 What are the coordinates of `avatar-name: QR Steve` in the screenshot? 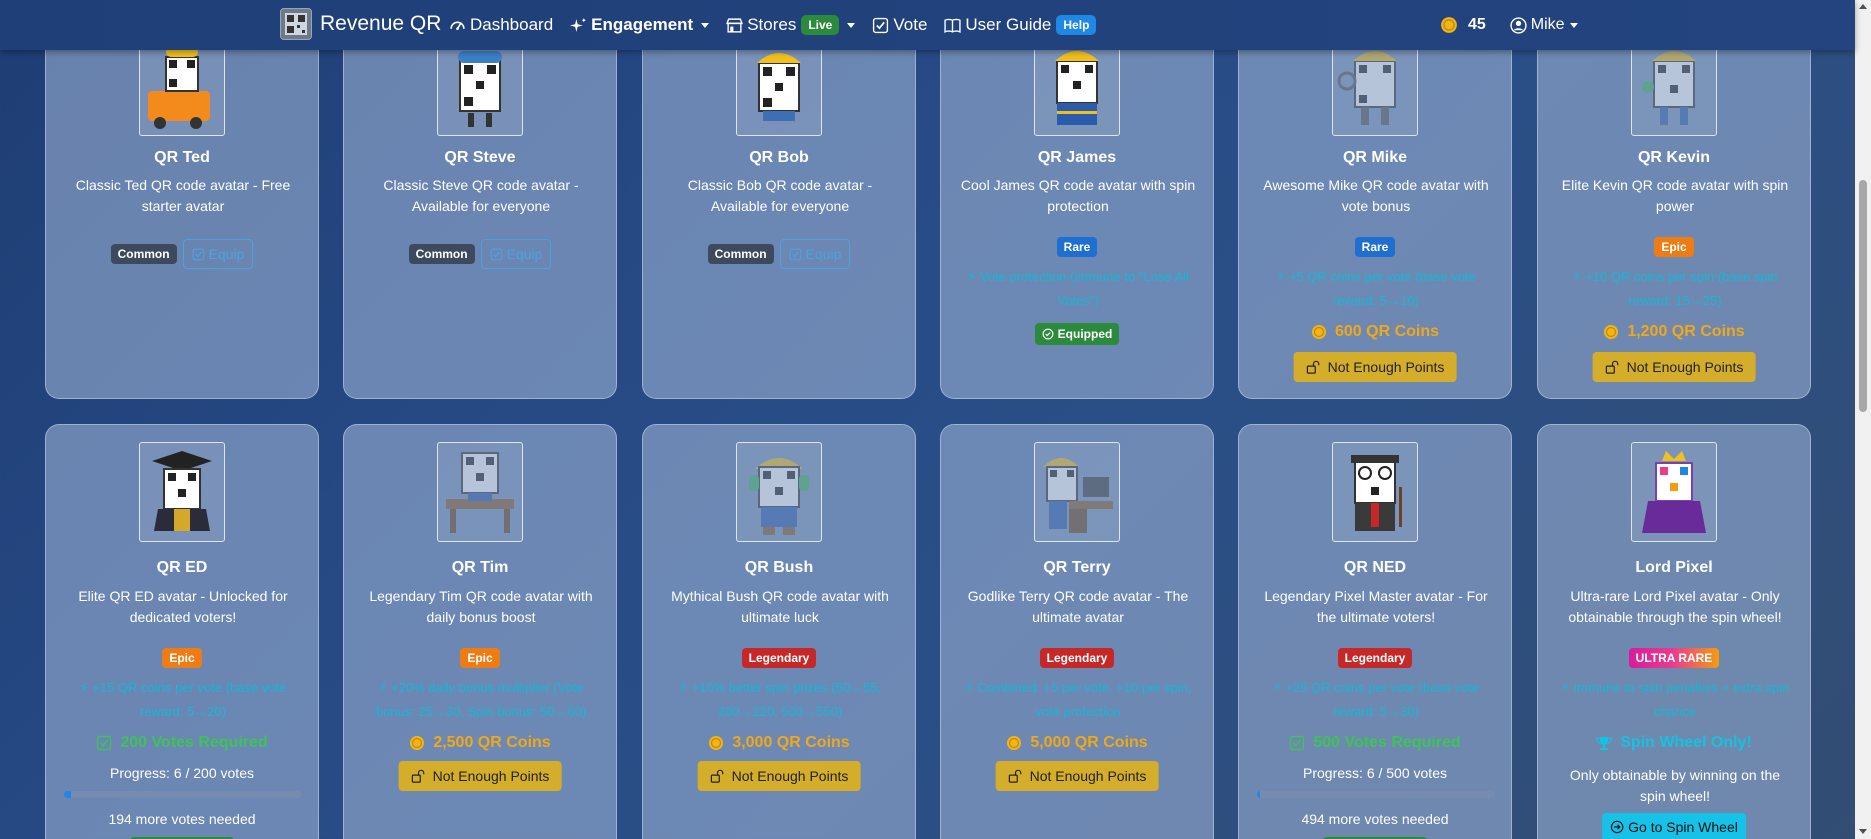 It's located at (480, 157).